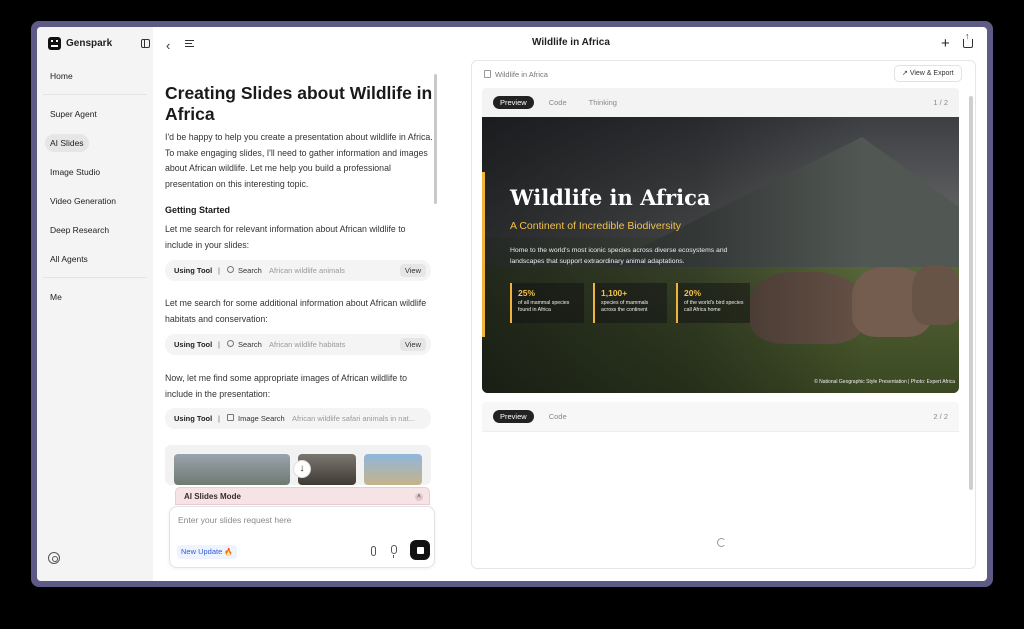 Image resolution: width=1024 pixels, height=629 pixels. I want to click on sidebar-item-deep-research: Deep Research, so click(79, 230).